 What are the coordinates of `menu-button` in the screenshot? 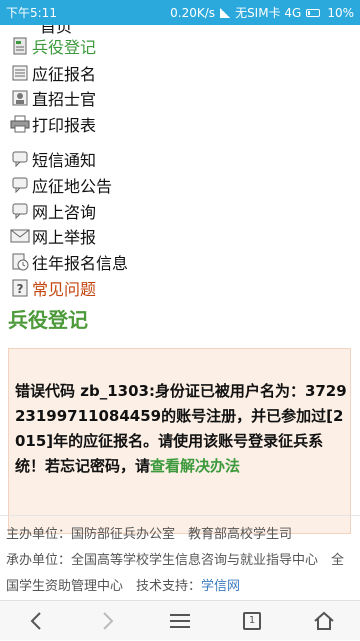 It's located at (180, 621).